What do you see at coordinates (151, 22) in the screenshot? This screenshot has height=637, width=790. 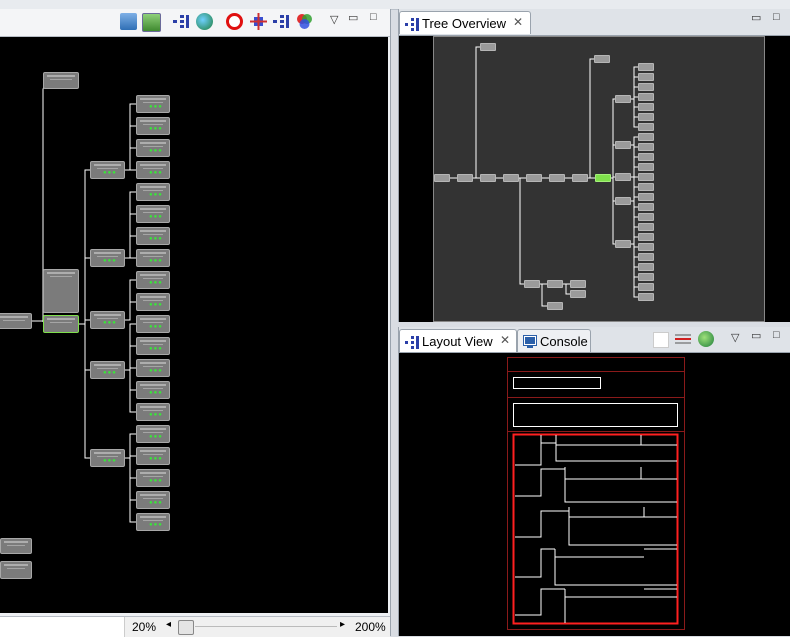 I see `display-icon` at bounding box center [151, 22].